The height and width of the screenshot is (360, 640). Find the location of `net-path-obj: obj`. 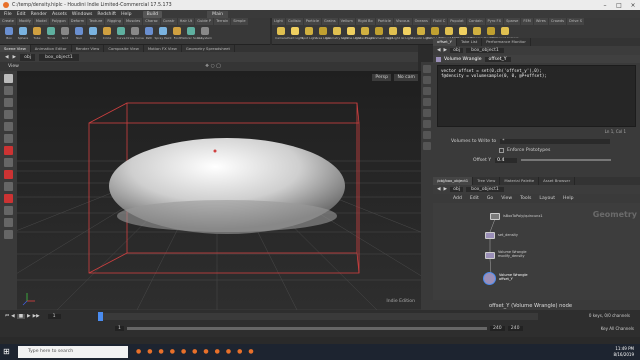

net-path-obj: obj is located at coordinates (457, 189).